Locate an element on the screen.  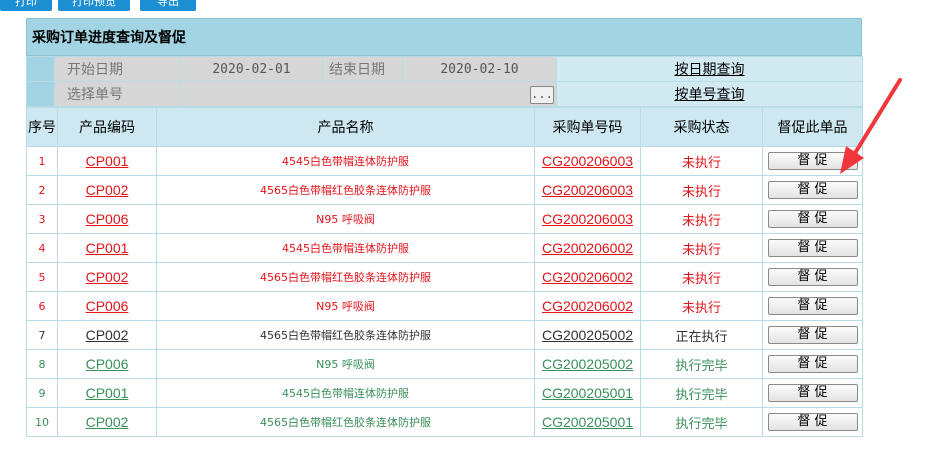
table-row: 2 CP002 4565白色带帽红色胶条连体防护服 CG200206003 未执行督 促 is located at coordinates (444, 190).